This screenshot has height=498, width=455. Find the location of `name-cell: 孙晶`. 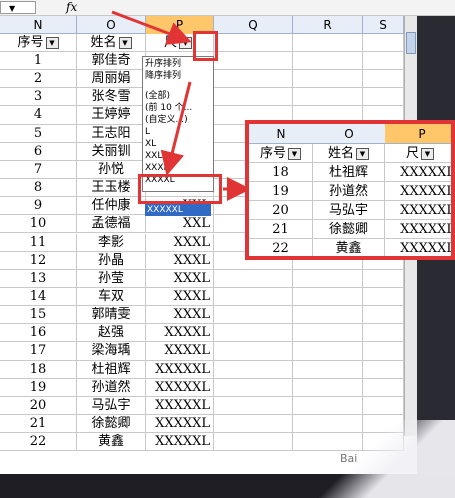

name-cell: 孙晶 is located at coordinates (111, 260).